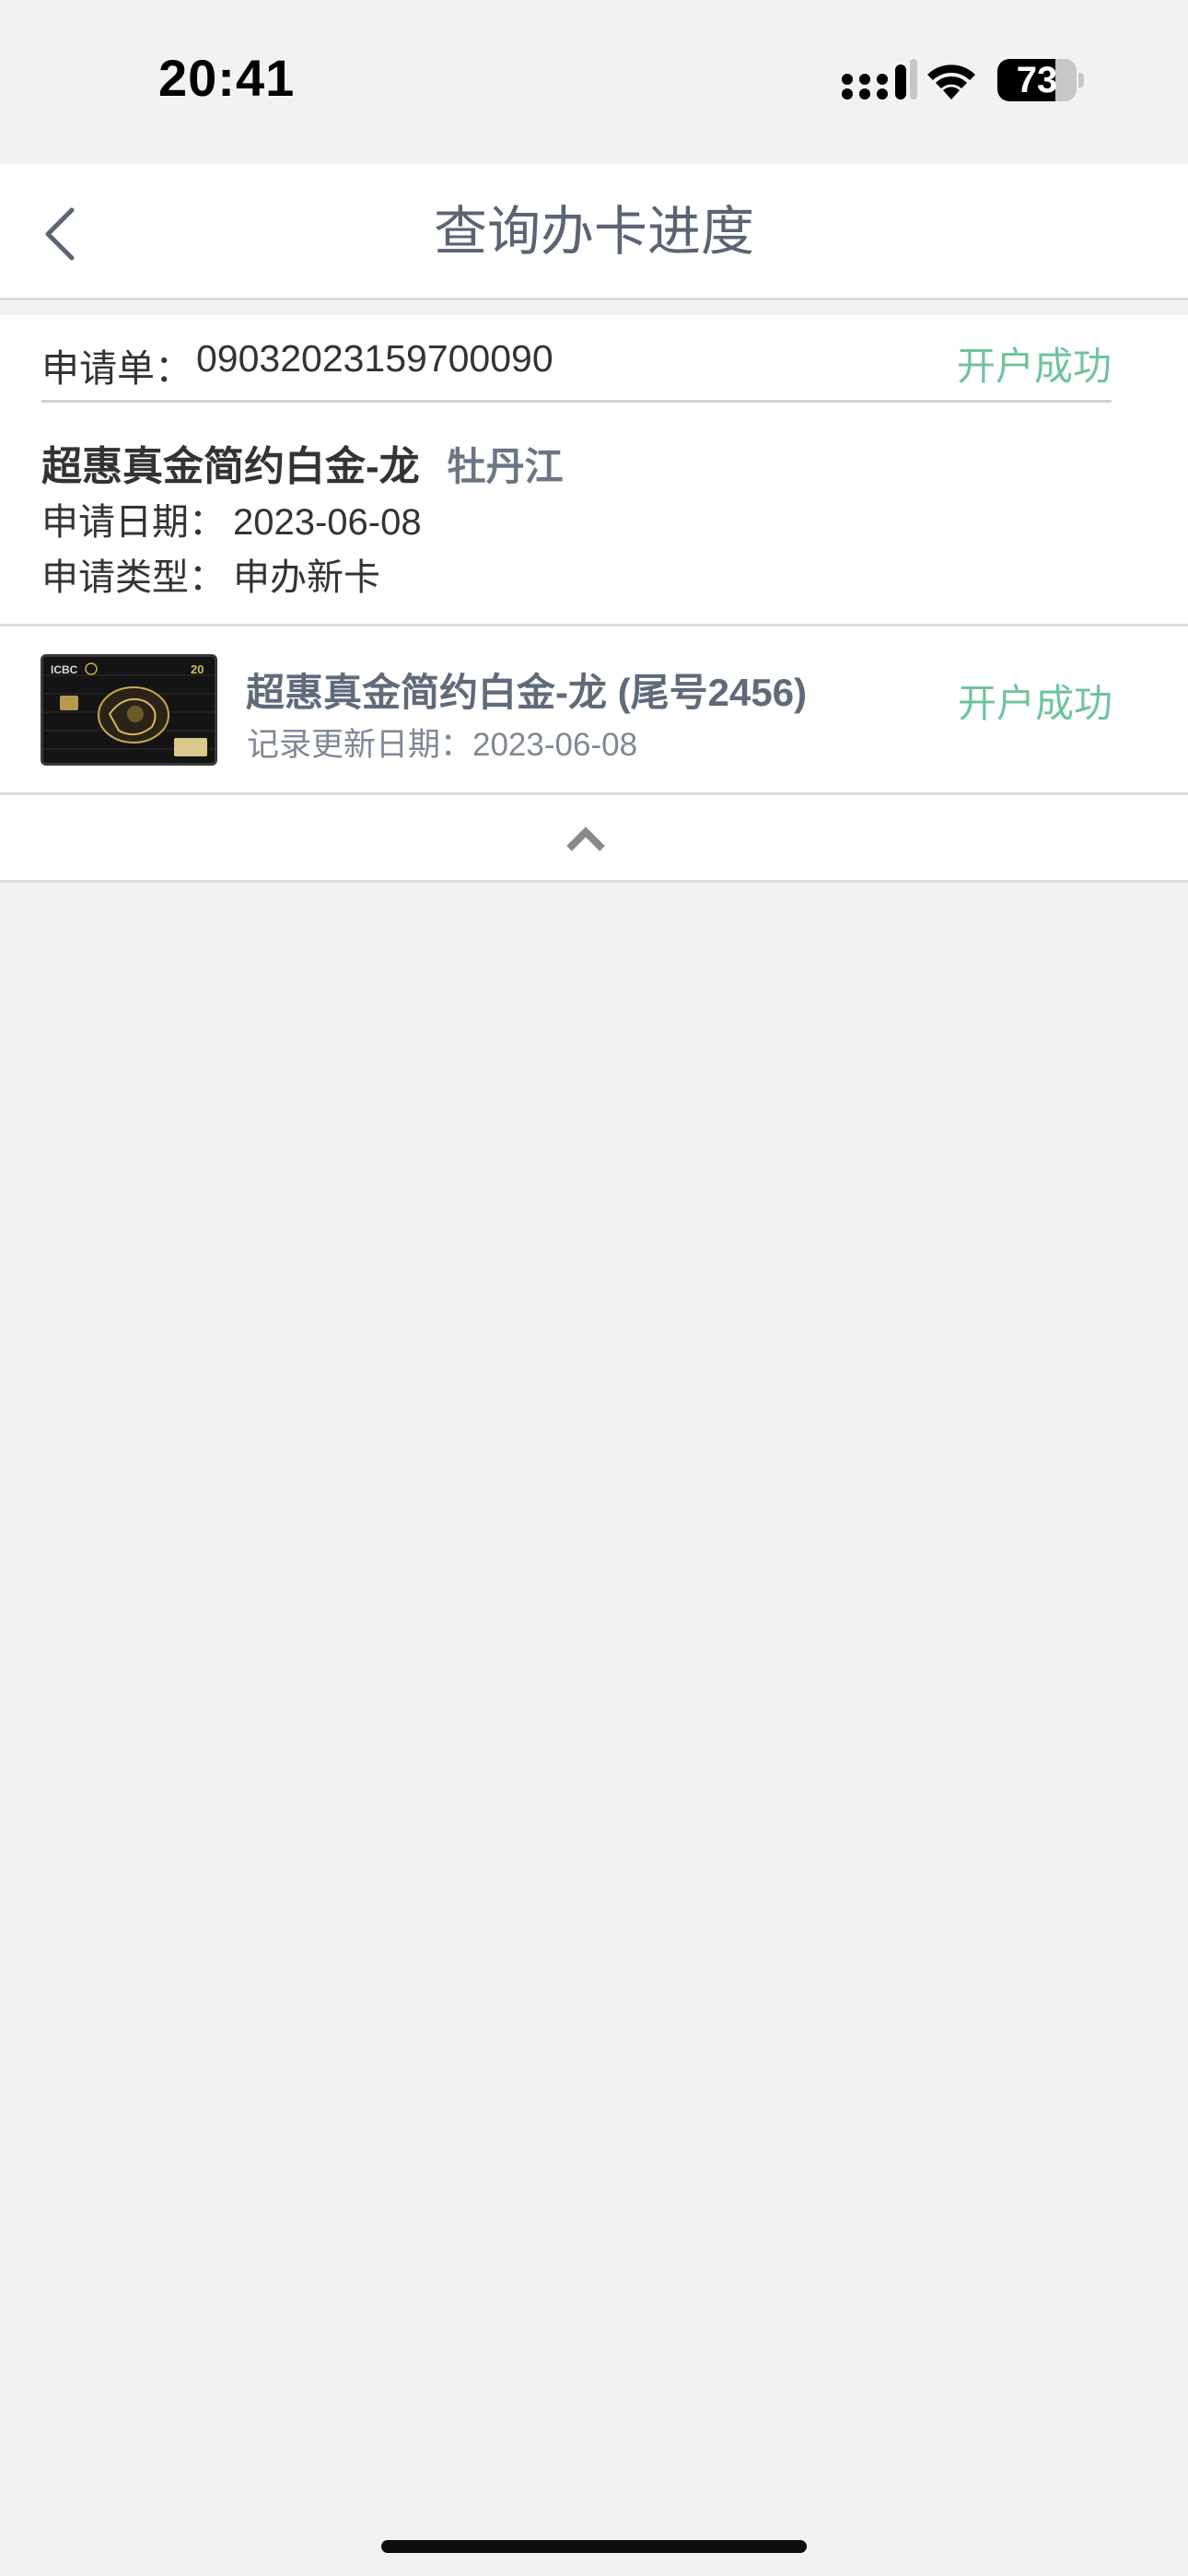 The image size is (1188, 2576). I want to click on card-city: 牡丹江, so click(505, 466).